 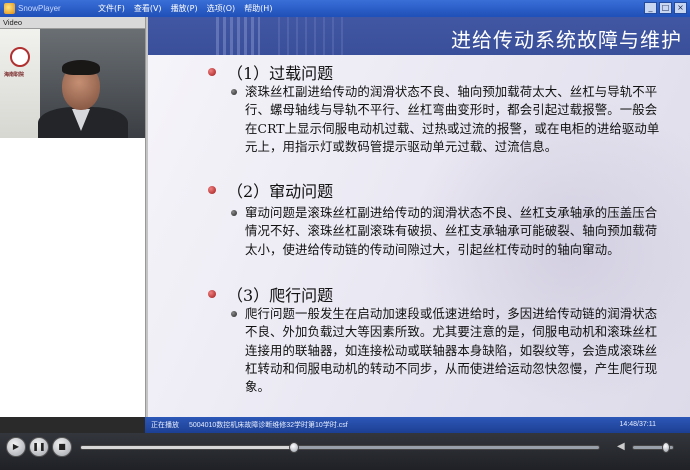 What do you see at coordinates (637, 424) in the screenshot?
I see `playback-time: 14:48/37:11` at bounding box center [637, 424].